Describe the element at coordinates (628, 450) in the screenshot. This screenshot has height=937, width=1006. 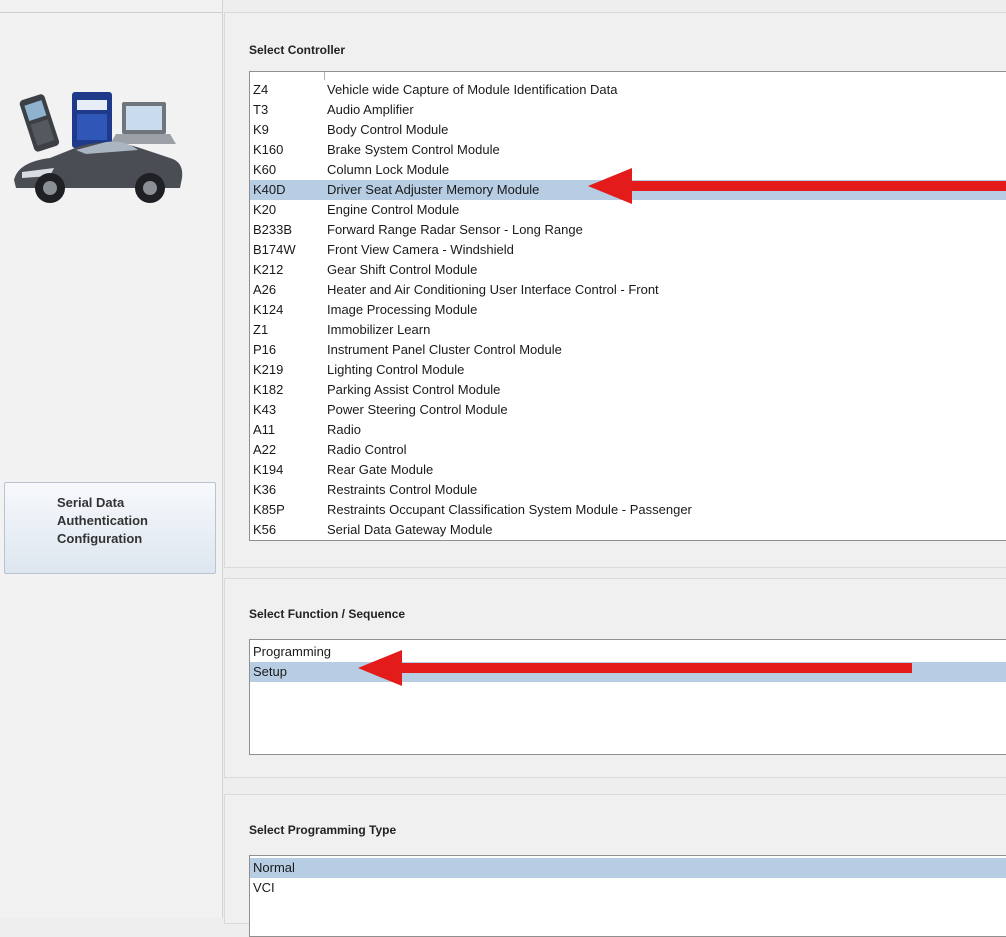
I see `controller-row: A22 Radio Control` at that location.